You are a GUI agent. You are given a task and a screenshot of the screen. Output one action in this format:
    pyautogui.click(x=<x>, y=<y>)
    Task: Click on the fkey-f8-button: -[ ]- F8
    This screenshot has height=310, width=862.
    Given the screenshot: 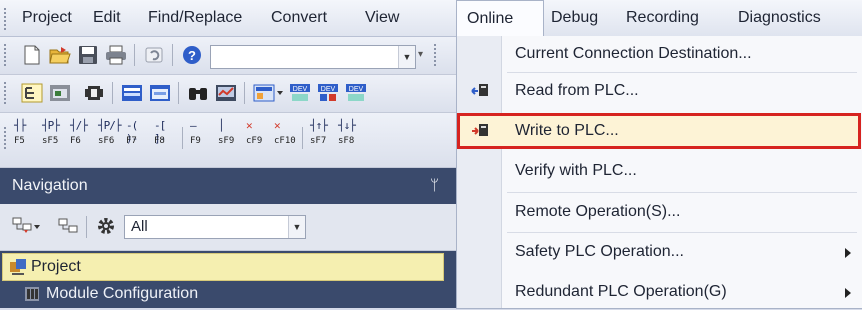 What is the action you would take?
    pyautogui.click(x=166, y=132)
    